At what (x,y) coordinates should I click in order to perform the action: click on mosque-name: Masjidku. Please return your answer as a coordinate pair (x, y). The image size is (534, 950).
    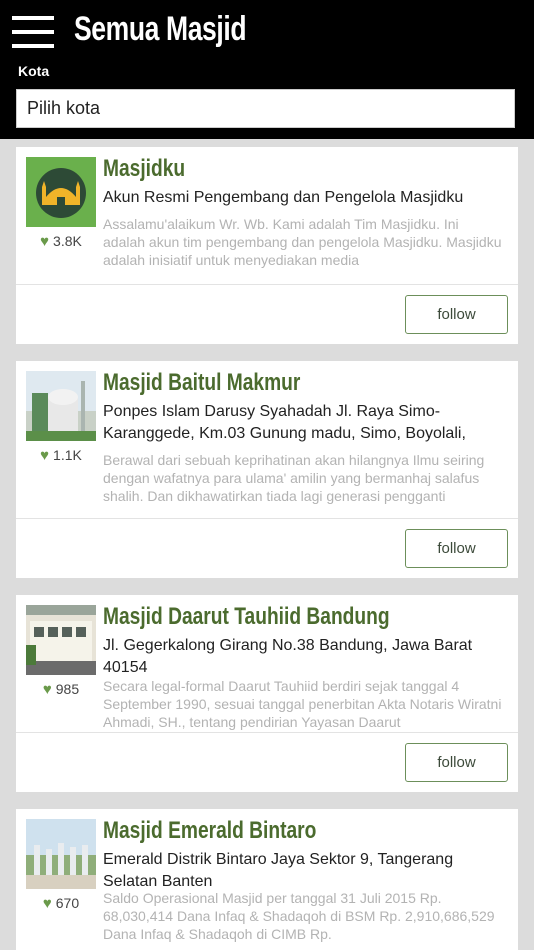
    Looking at the image, I should click on (265, 169).